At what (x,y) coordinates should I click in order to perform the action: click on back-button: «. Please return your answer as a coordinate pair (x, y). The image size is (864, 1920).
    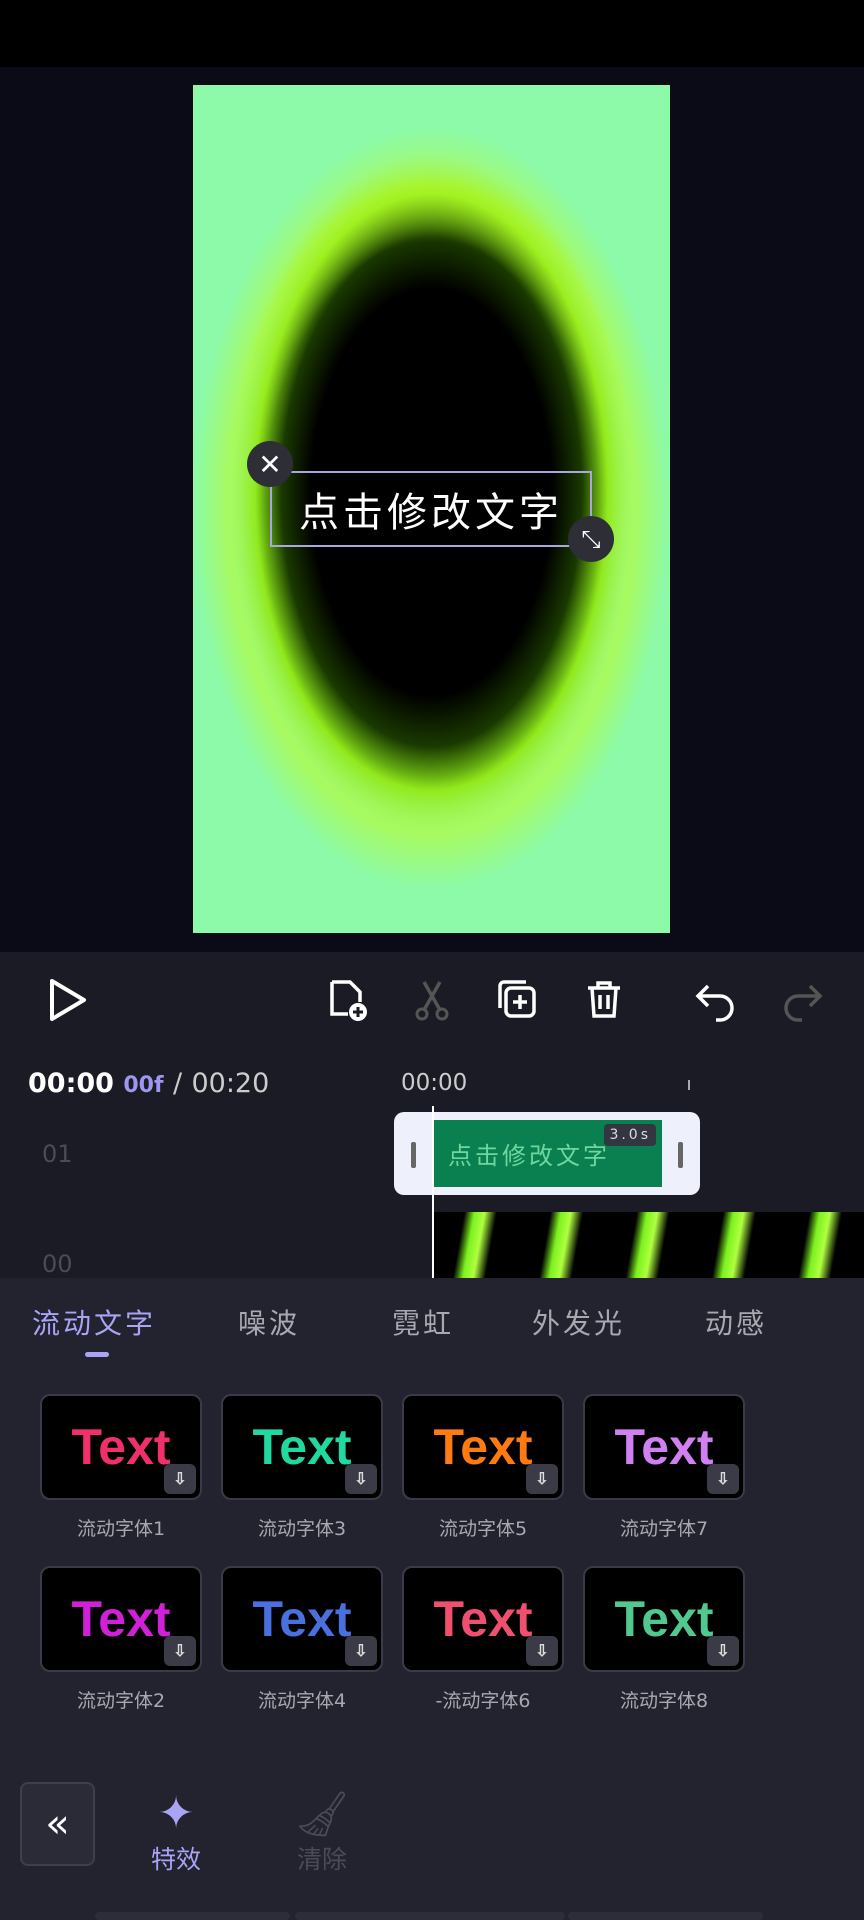
    Looking at the image, I should click on (57, 1824).